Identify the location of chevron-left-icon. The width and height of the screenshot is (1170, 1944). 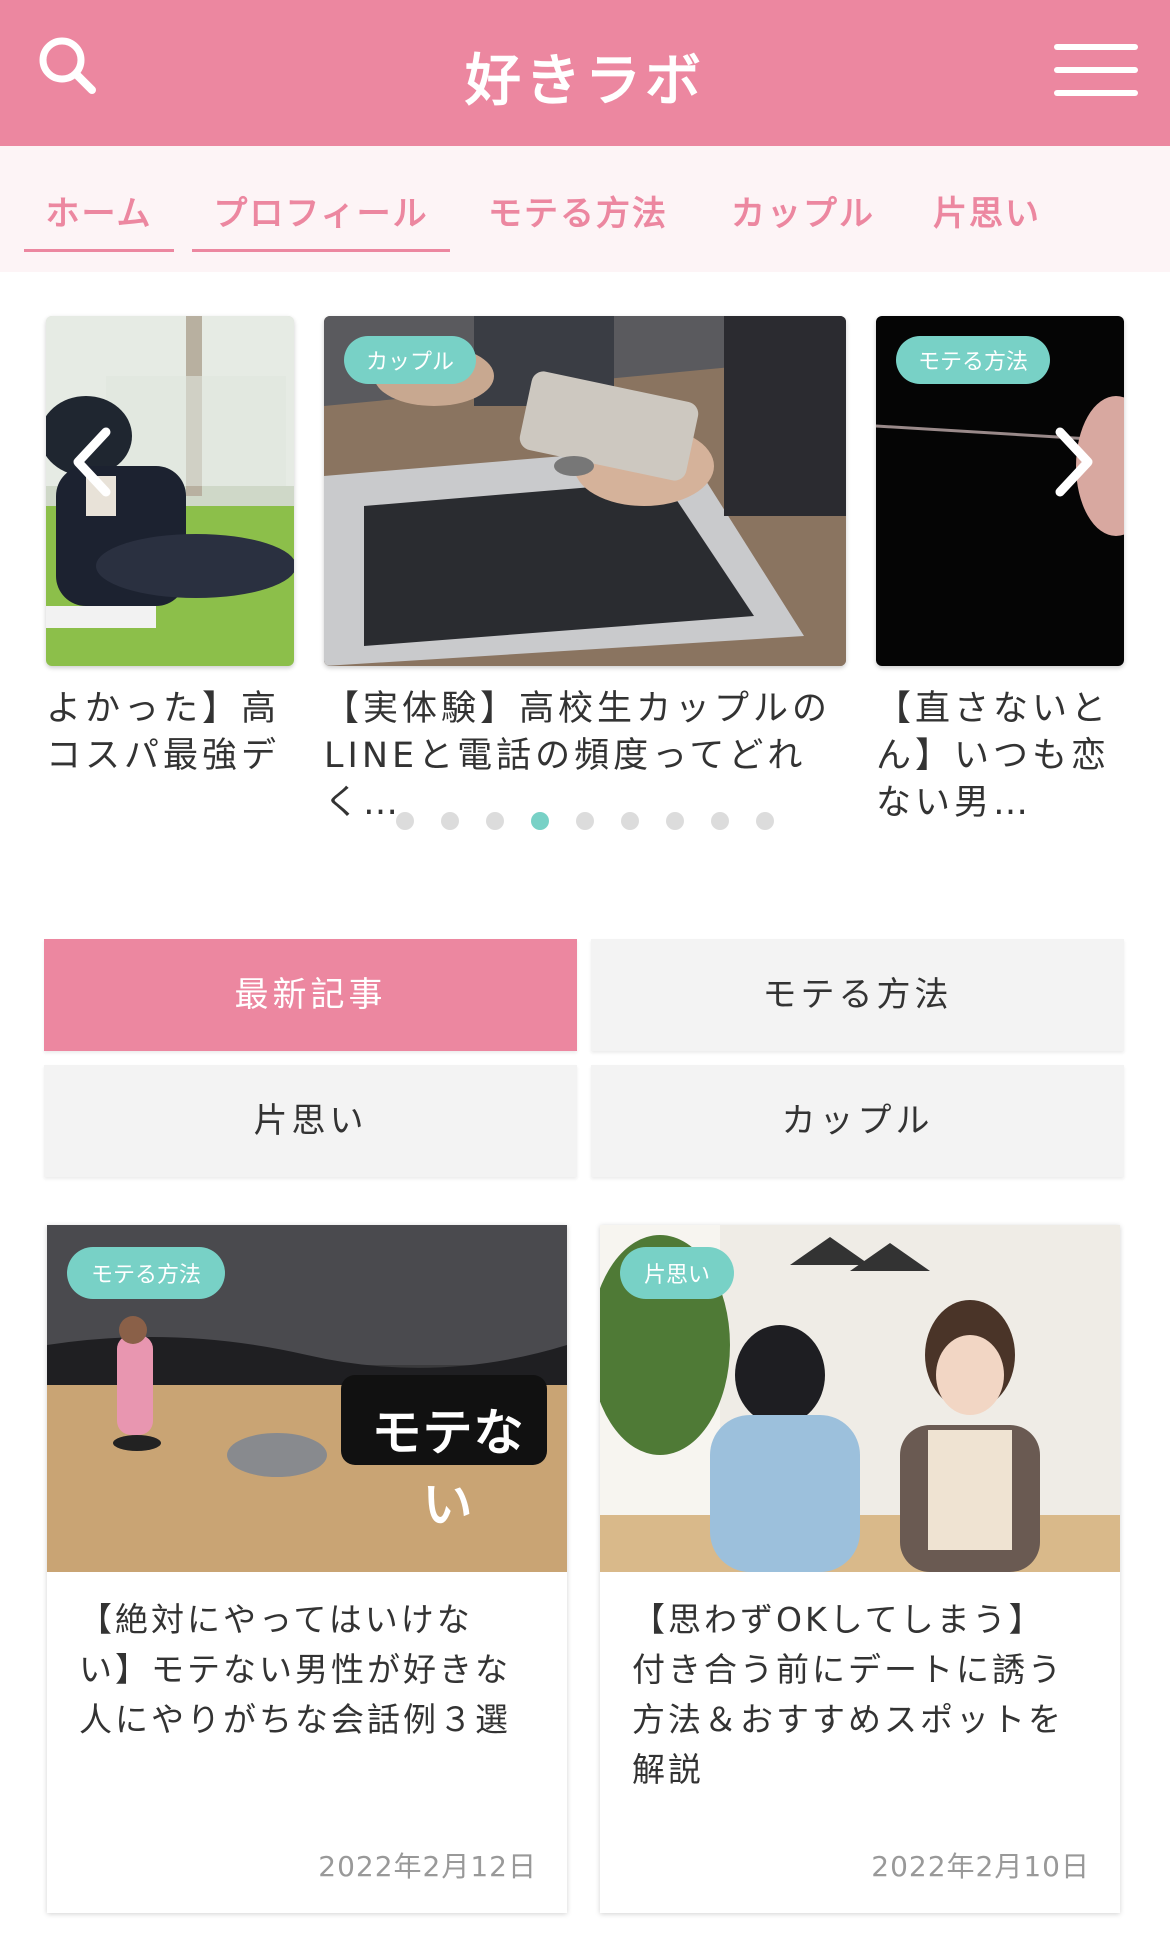
(92, 462).